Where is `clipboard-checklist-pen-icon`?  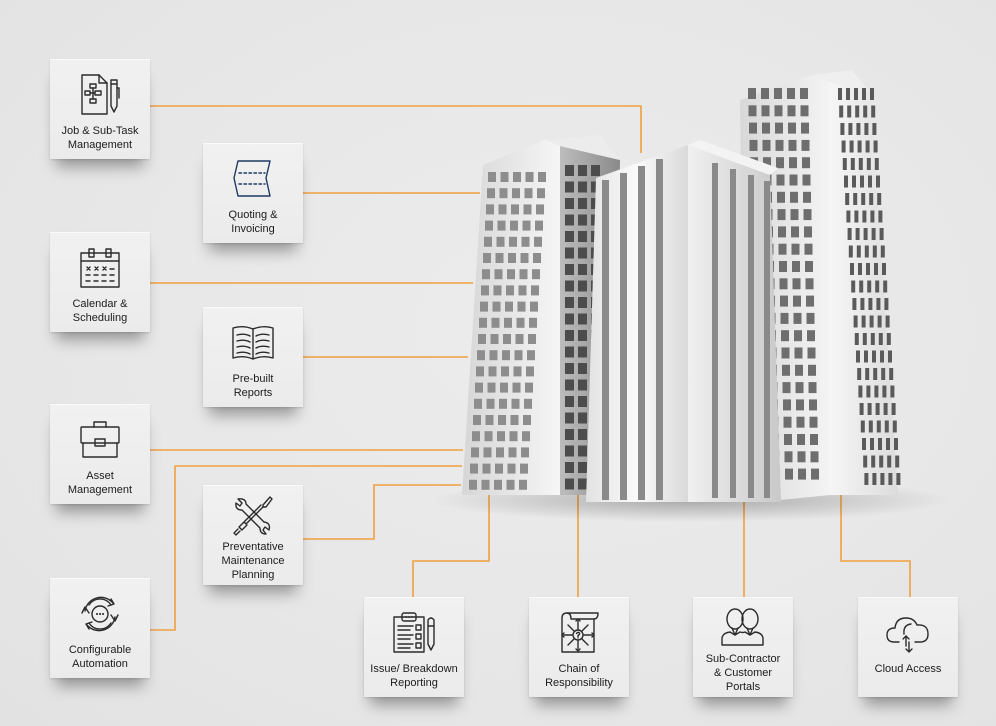 clipboard-checklist-pen-icon is located at coordinates (414, 633).